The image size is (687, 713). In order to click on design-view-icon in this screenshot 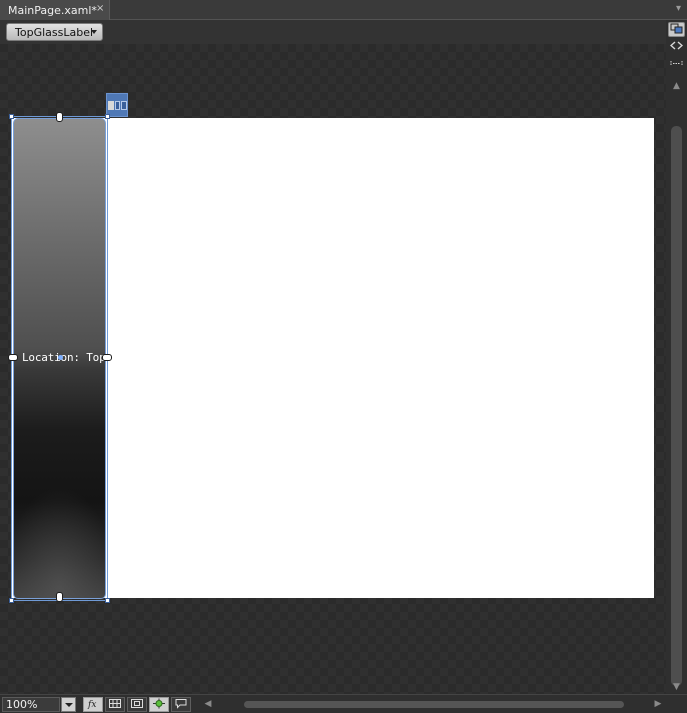, I will do `click(676, 29)`.